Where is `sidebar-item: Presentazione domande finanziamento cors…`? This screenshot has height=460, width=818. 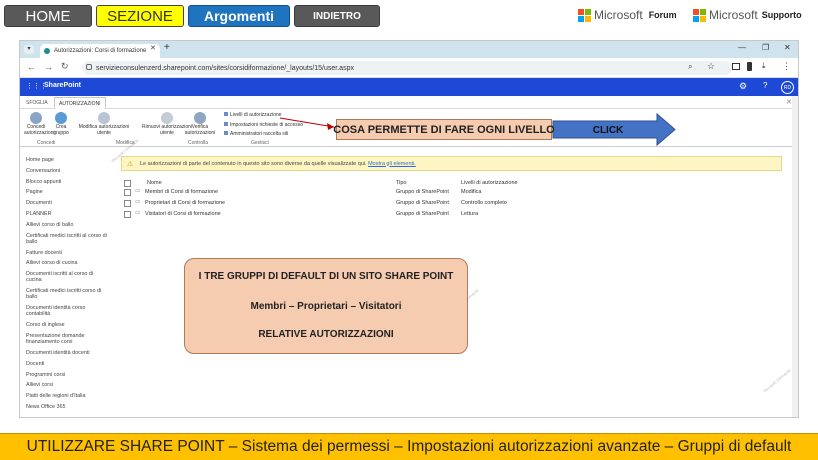
sidebar-item: Presentazione domande finanziamento cors… is located at coordinates (67, 339).